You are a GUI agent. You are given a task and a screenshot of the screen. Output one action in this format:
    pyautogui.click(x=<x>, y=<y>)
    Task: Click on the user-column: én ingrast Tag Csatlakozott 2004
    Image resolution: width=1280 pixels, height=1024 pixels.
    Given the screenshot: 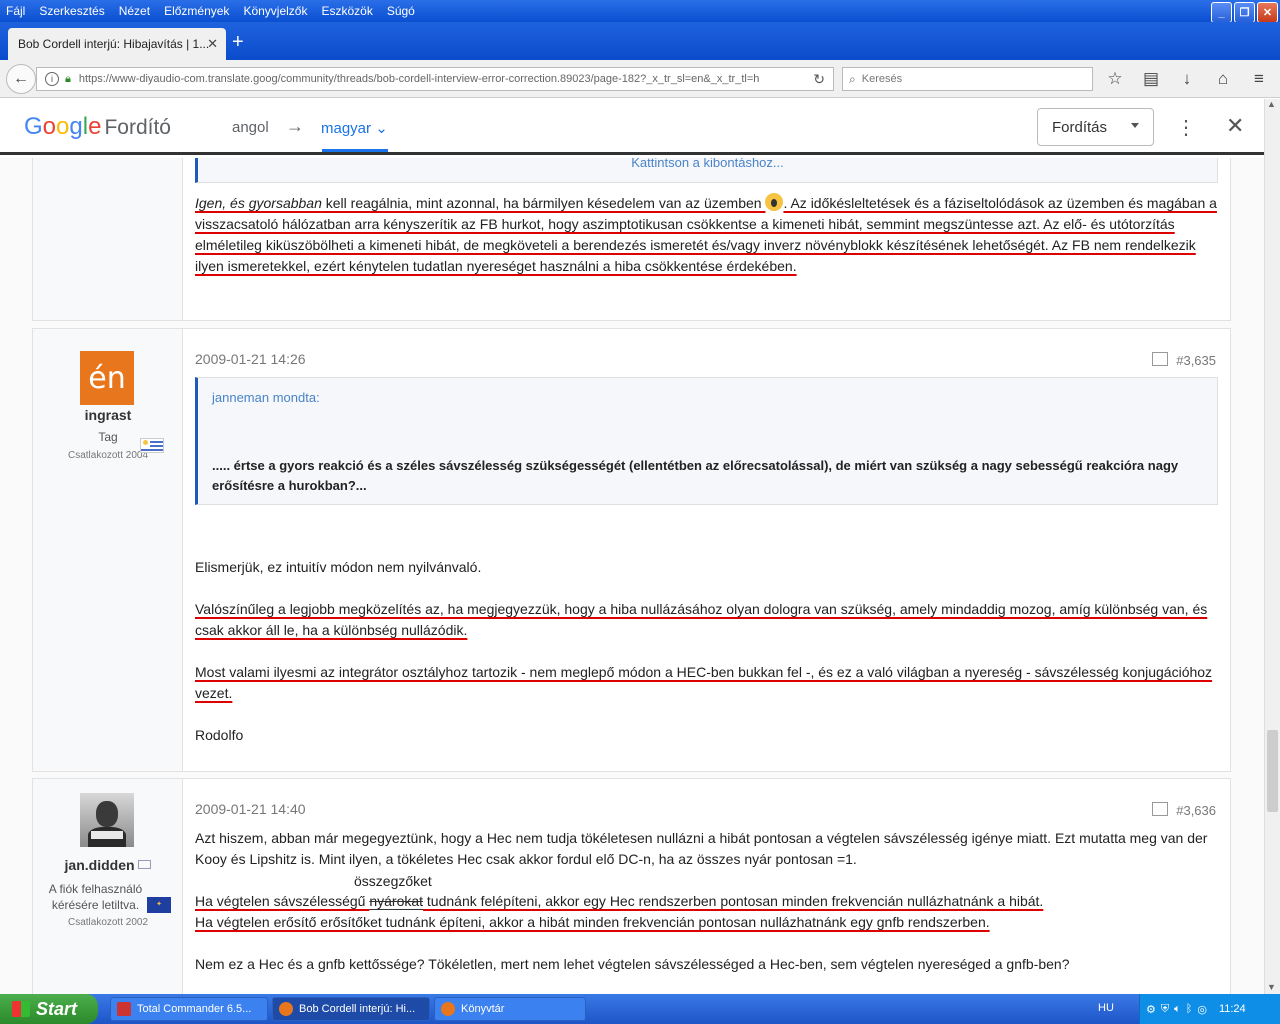 What is the action you would take?
    pyautogui.click(x=108, y=550)
    